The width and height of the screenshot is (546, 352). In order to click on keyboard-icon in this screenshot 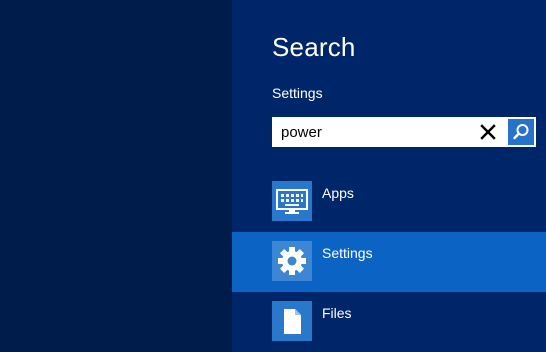, I will do `click(292, 201)`.